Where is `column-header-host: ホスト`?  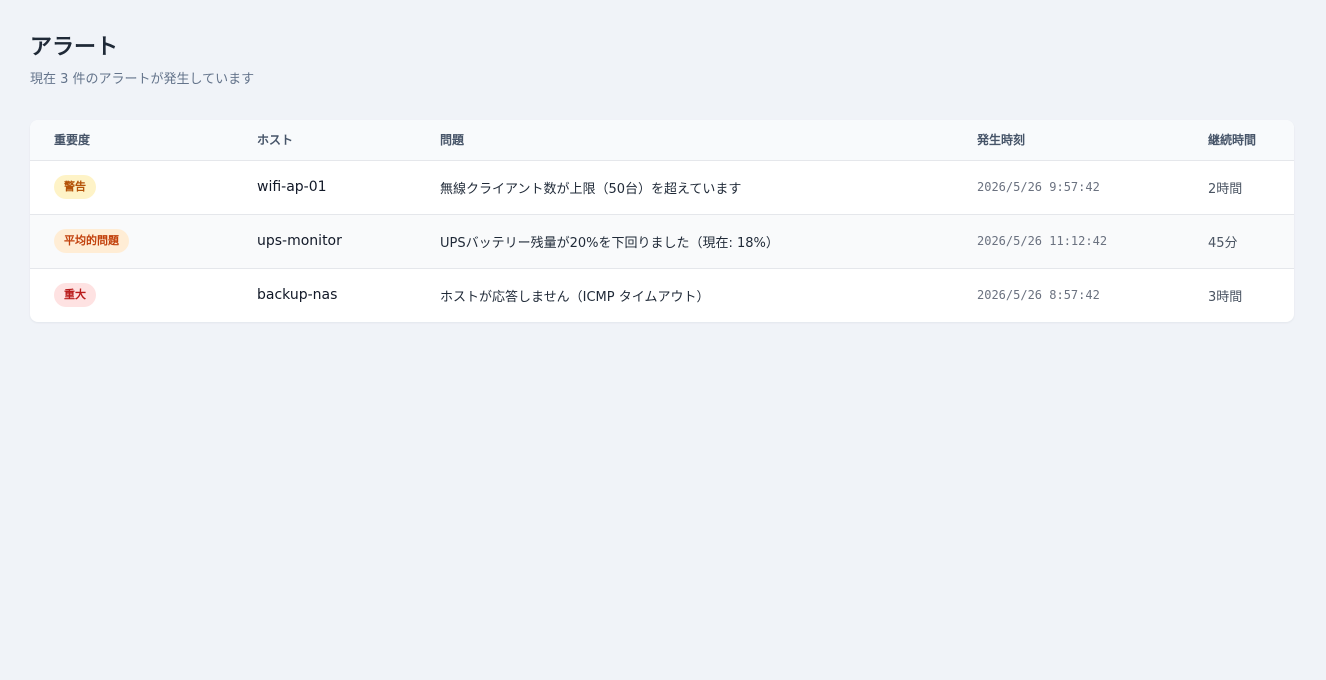 column-header-host: ホスト is located at coordinates (348, 140).